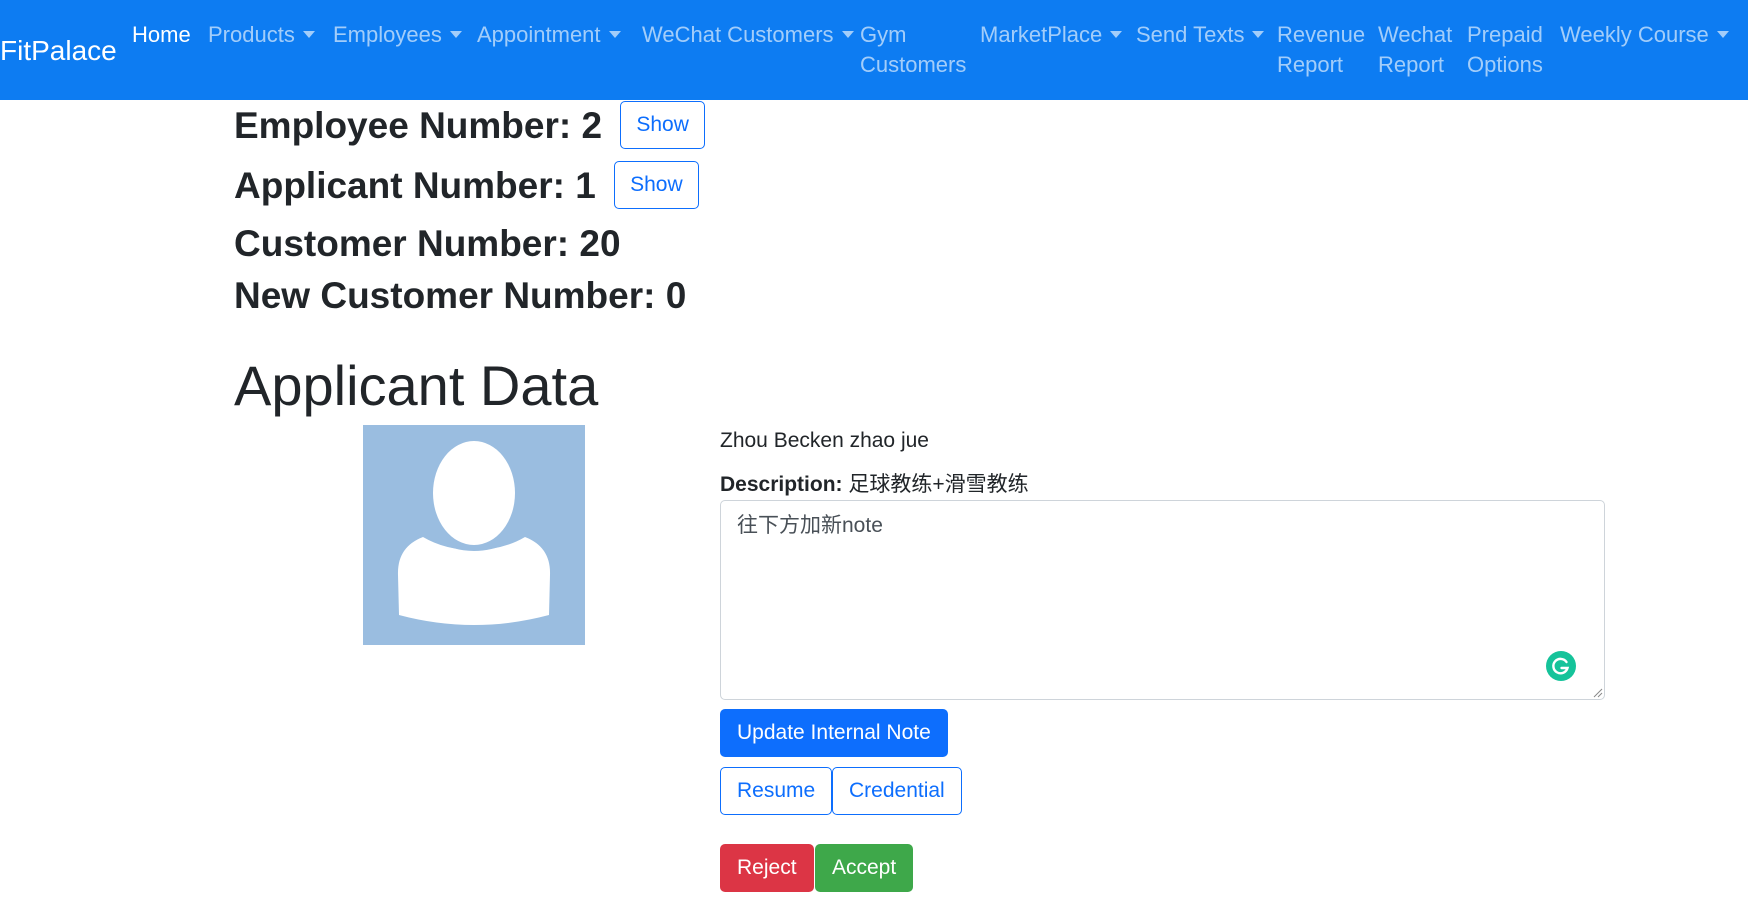 The image size is (1748, 918). I want to click on user-silhouette-icon, so click(474, 533).